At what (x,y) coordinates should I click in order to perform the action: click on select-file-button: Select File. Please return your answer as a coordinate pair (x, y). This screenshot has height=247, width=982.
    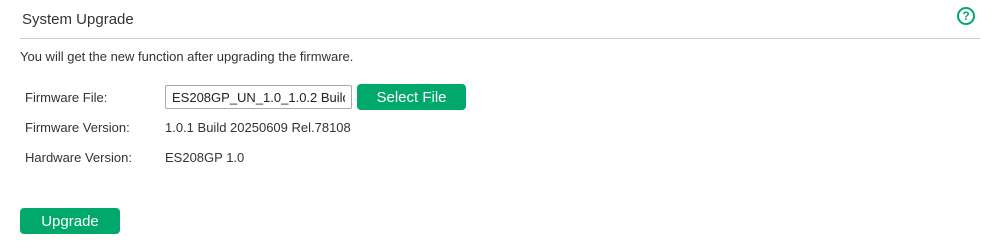
    Looking at the image, I should click on (411, 97).